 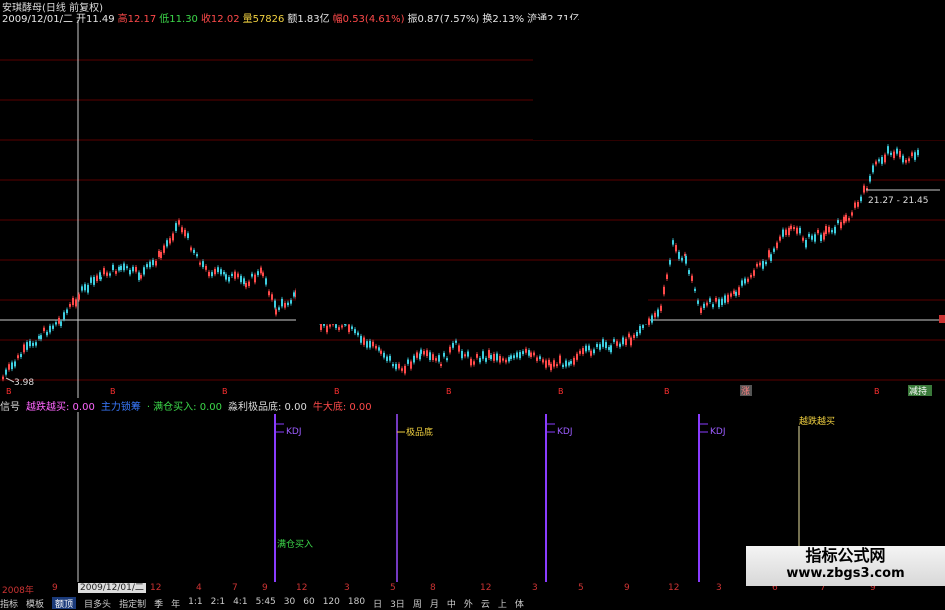 What do you see at coordinates (120, 407) in the screenshot?
I see `signal-zhuli: 主力锁筹` at bounding box center [120, 407].